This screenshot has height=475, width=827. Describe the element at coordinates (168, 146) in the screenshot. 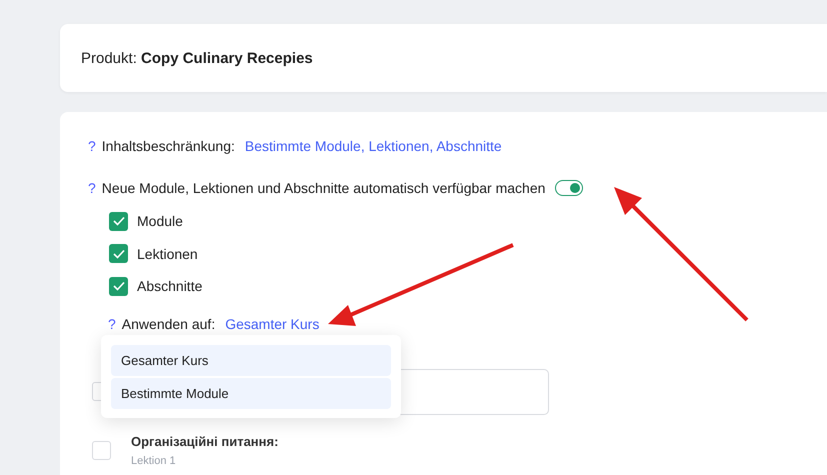

I see `restriction-label: Inhaltsbeschränkung:` at that location.